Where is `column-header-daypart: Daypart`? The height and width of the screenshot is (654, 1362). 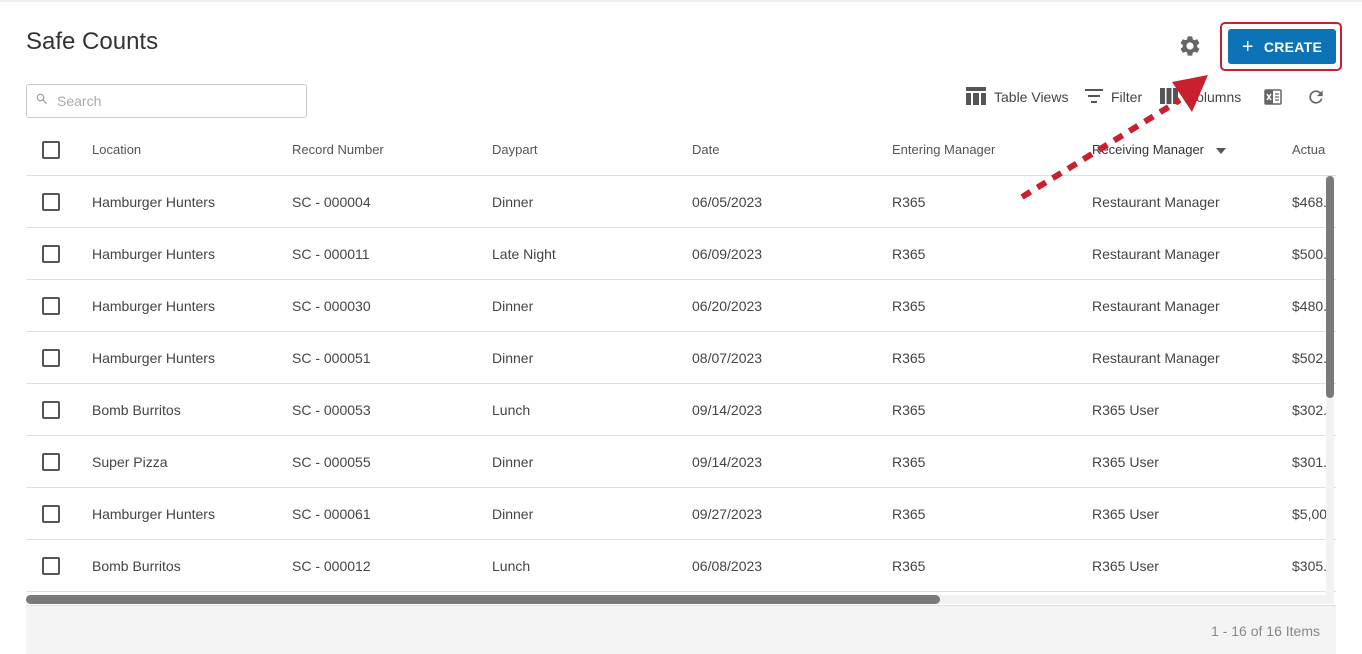 column-header-daypart: Daypart is located at coordinates (515, 150).